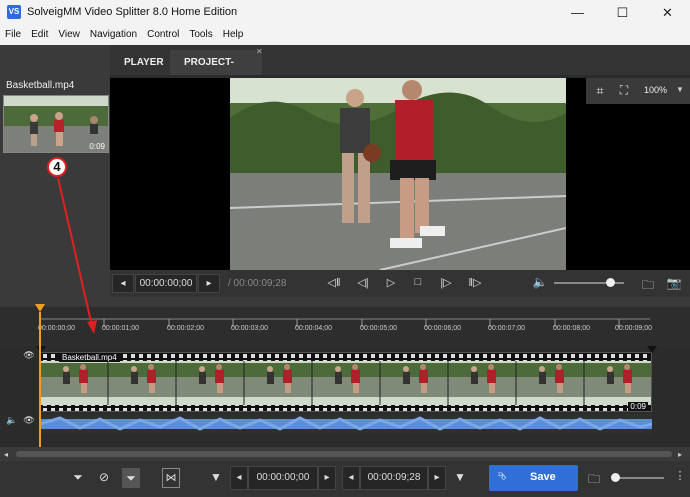  What do you see at coordinates (39, 35) in the screenshot?
I see `menu-edit: Edit` at bounding box center [39, 35].